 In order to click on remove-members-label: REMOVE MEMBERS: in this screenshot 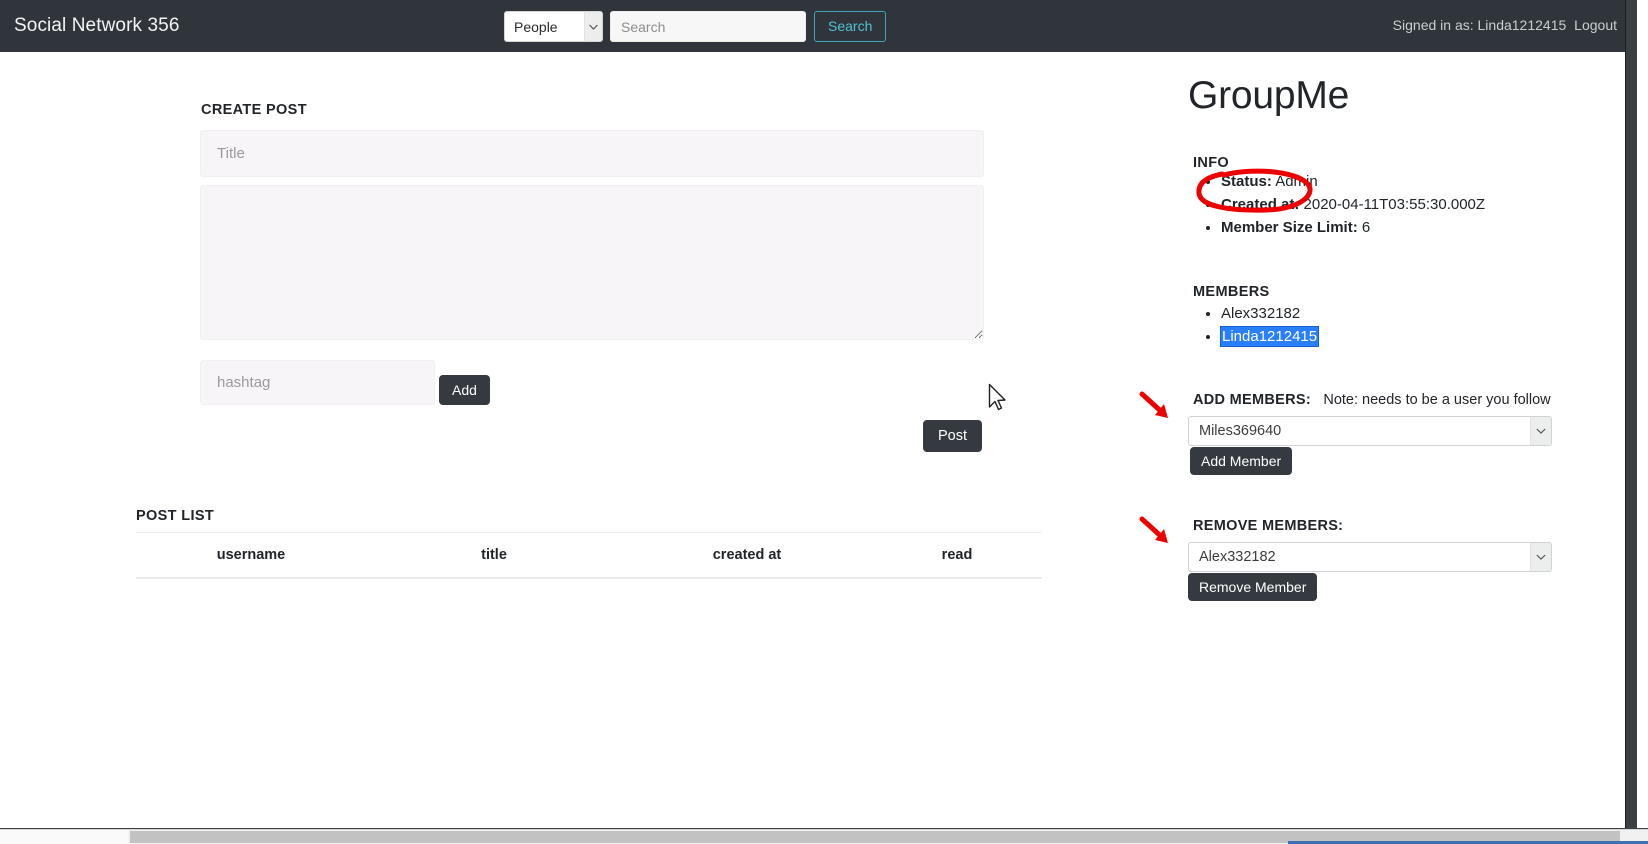, I will do `click(1268, 526)`.